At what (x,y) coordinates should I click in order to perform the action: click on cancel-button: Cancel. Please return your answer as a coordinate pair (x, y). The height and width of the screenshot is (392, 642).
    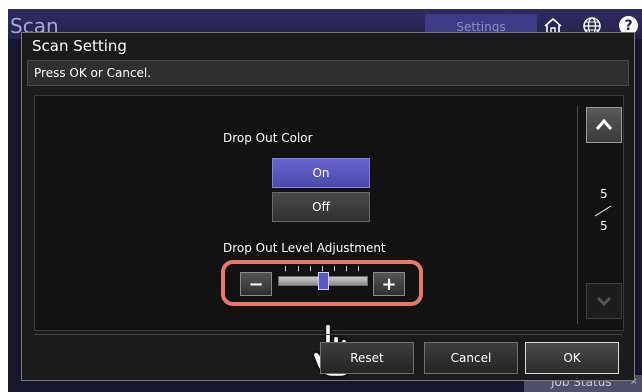
    Looking at the image, I should click on (471, 358).